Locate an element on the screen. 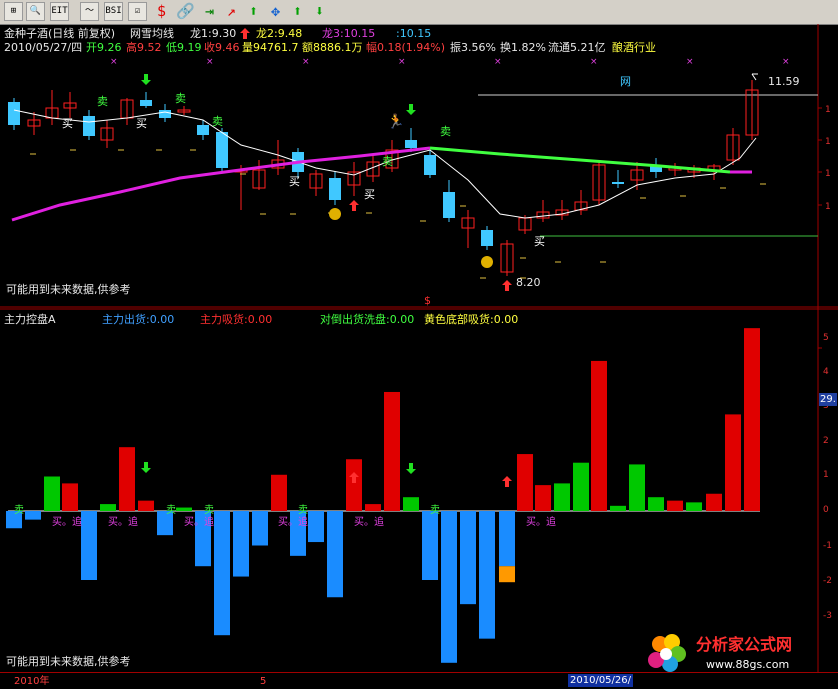  lower-footer-note: 可能用到未来数据,供参考 is located at coordinates (68, 661).